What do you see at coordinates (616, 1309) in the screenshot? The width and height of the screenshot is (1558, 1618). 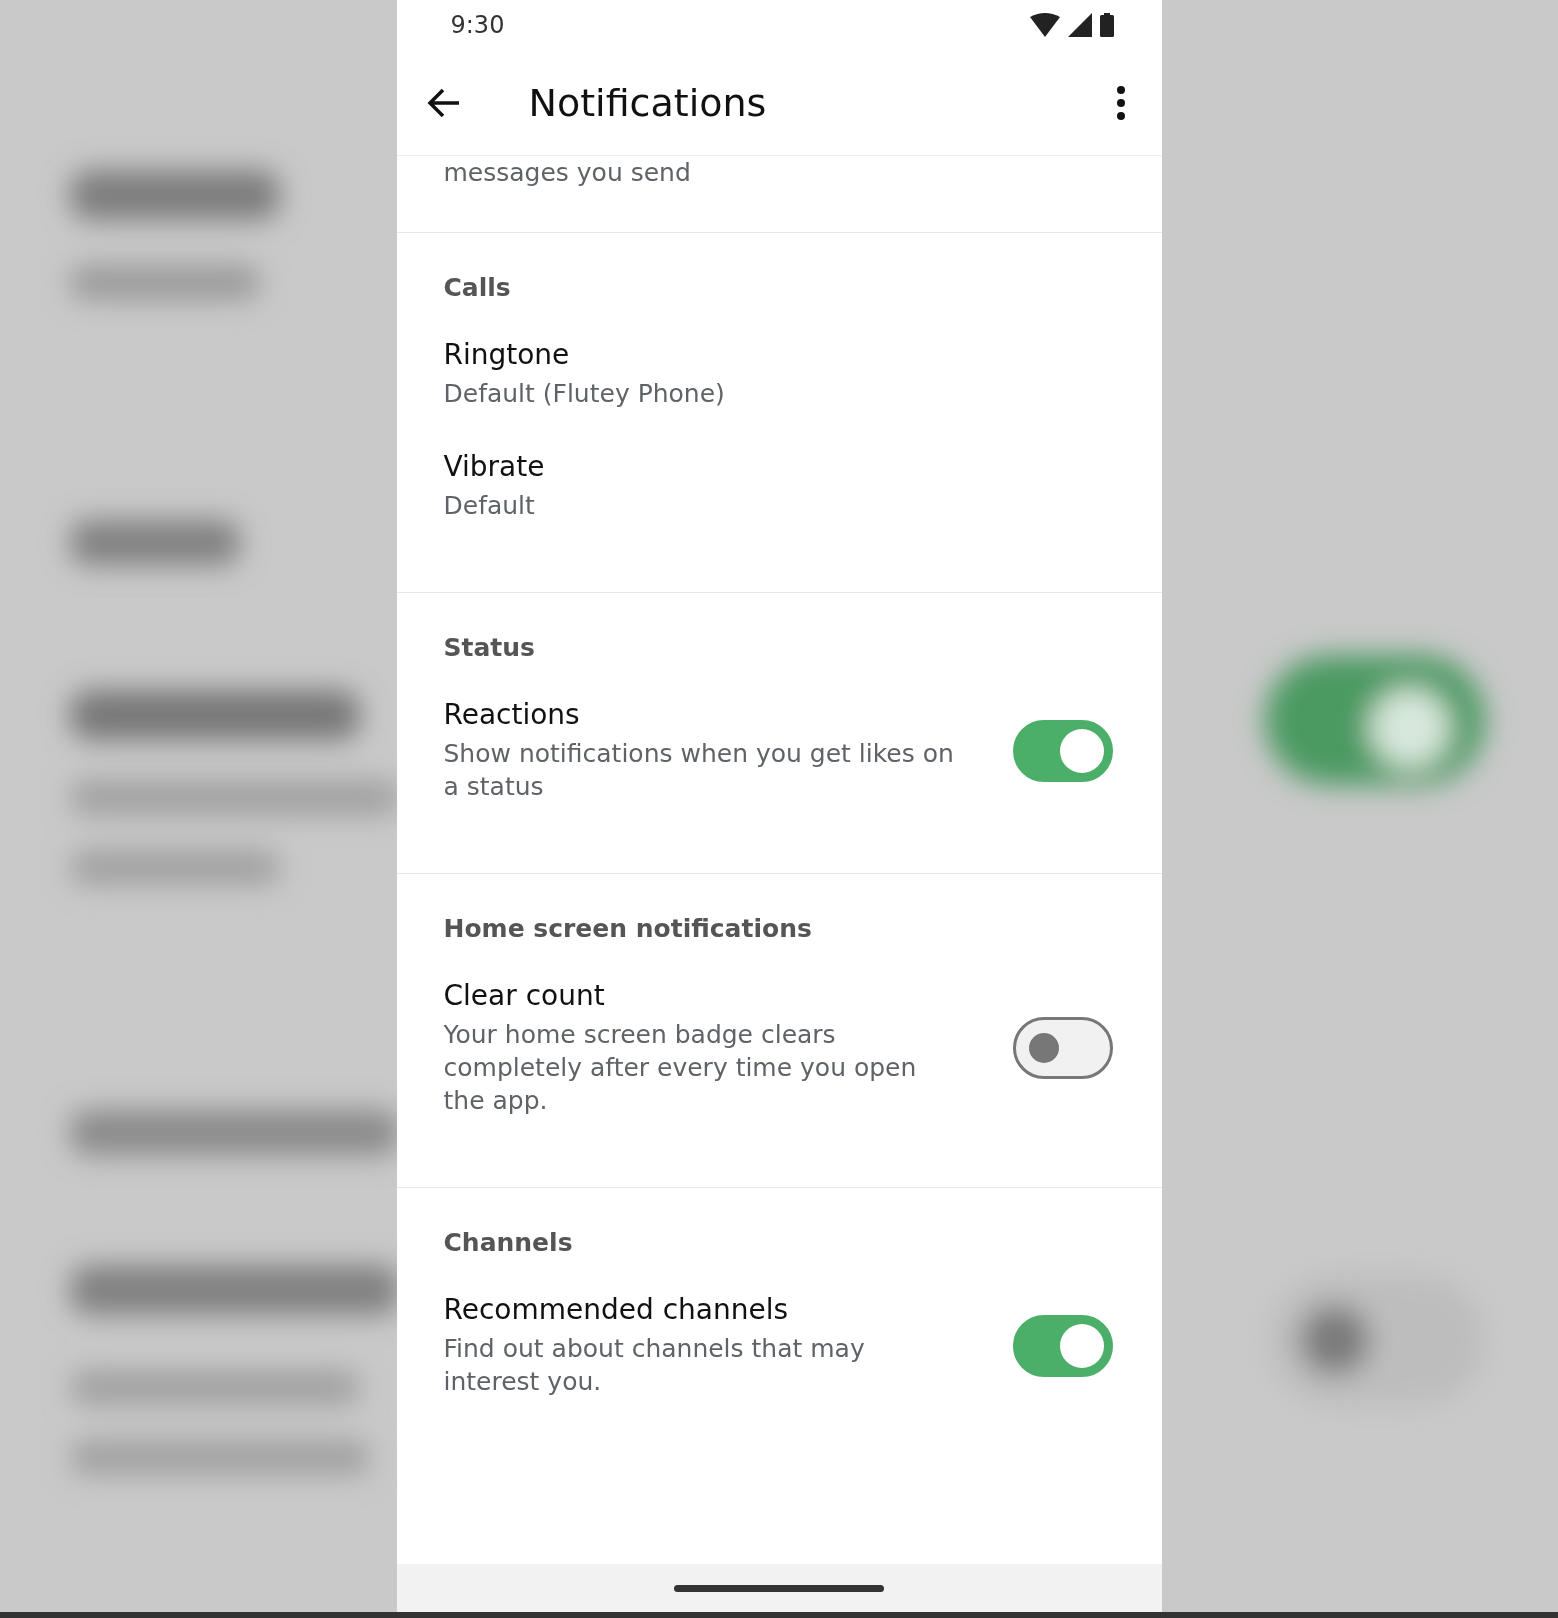 I see `setting-title: Recommended channels` at bounding box center [616, 1309].